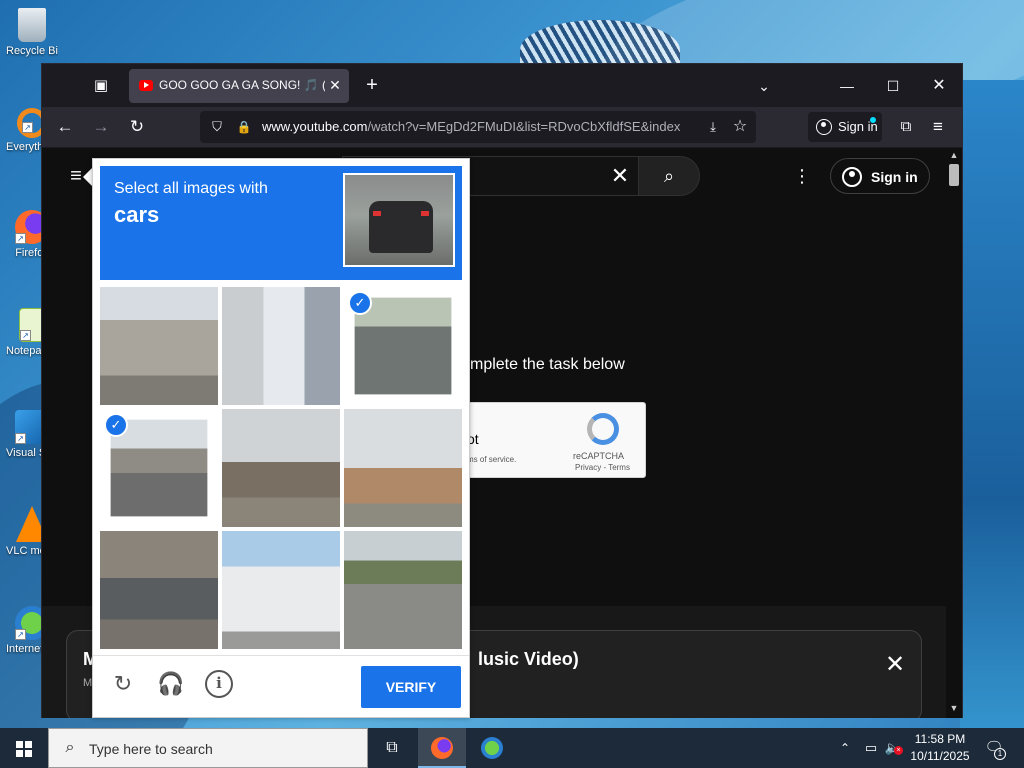 This screenshot has width=1024, height=768. I want to click on reload-icon: ↻, so click(137, 127).